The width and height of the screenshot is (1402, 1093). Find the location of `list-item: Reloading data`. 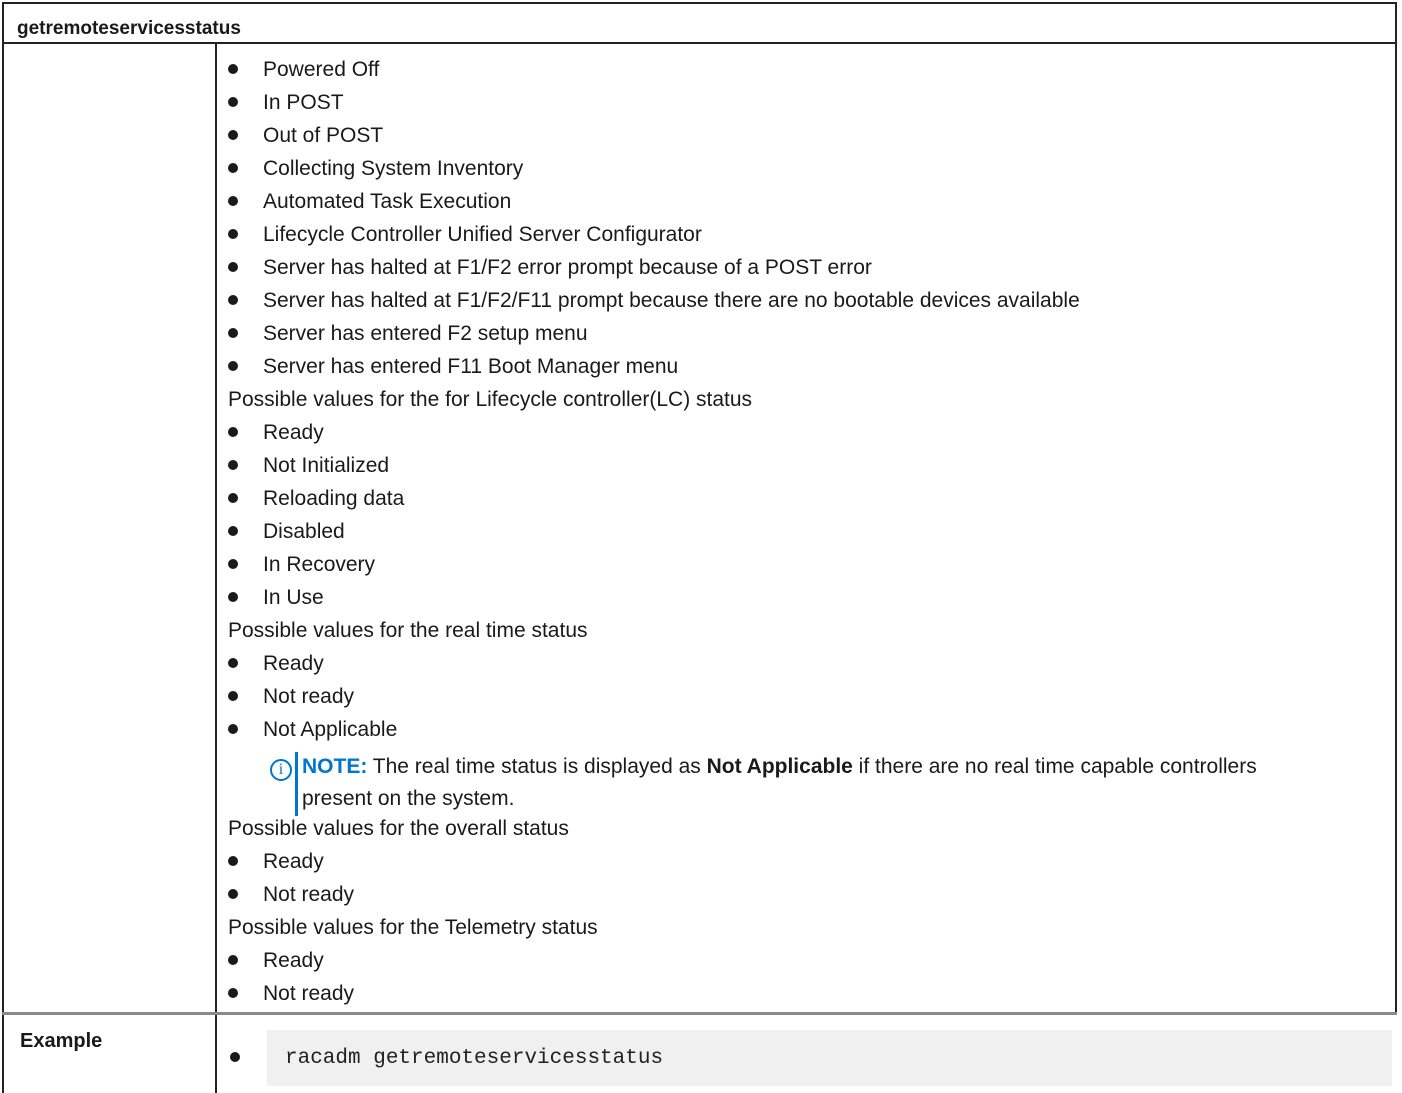

list-item: Reloading data is located at coordinates (803, 504).